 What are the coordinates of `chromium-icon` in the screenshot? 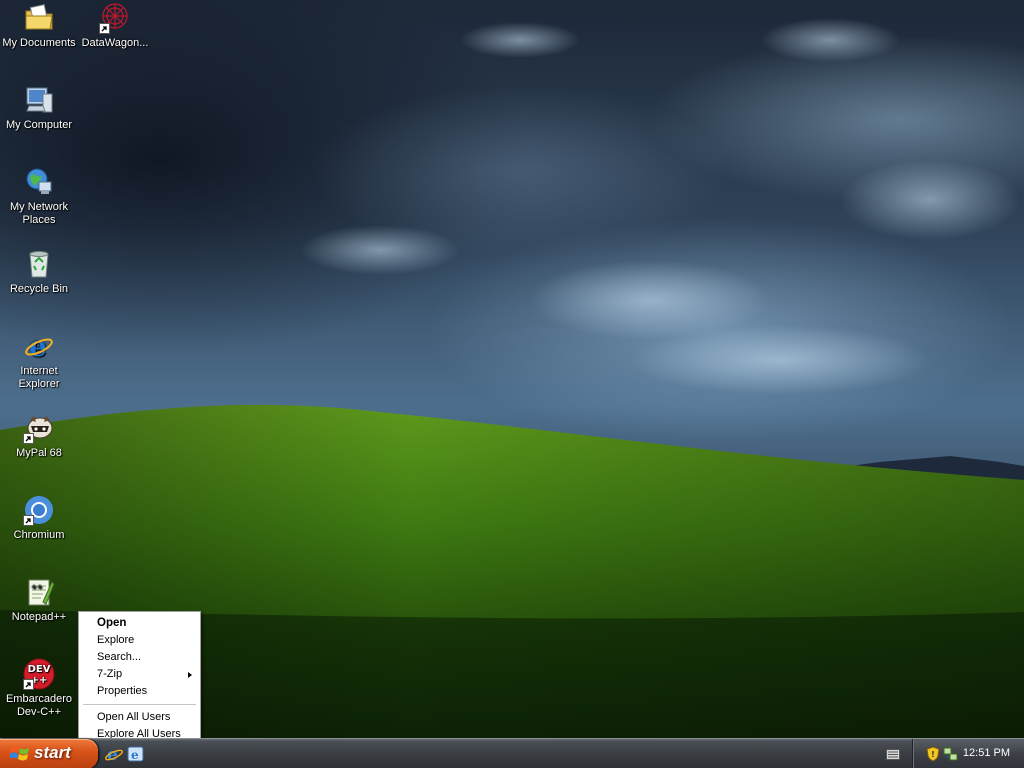 It's located at (39, 510).